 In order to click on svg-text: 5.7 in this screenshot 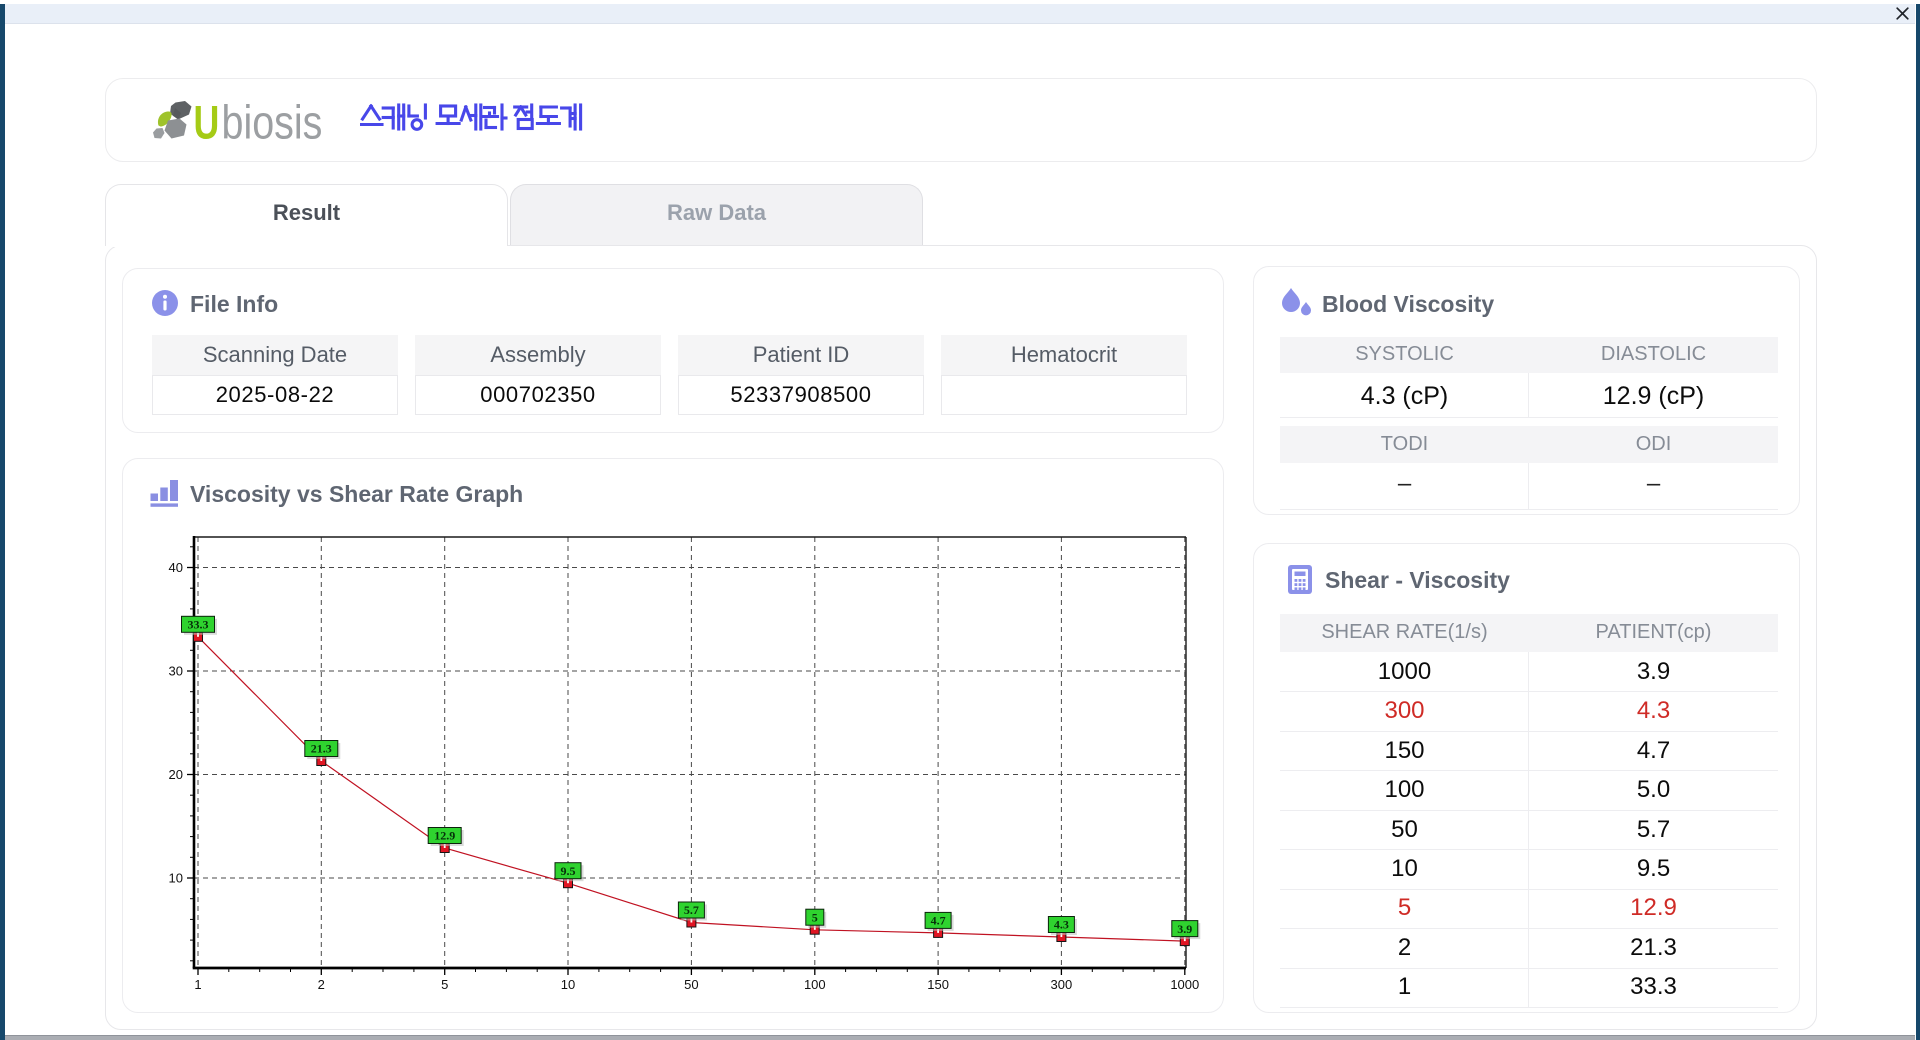, I will do `click(691, 910)`.